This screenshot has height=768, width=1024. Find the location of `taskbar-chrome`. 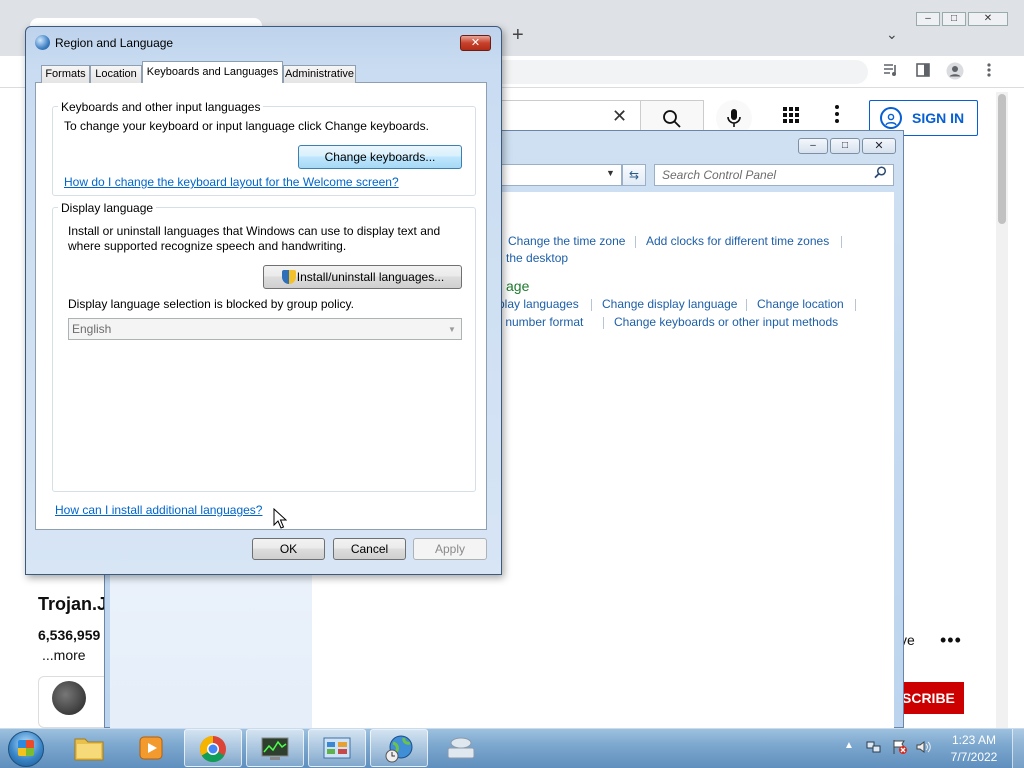

taskbar-chrome is located at coordinates (213, 748).